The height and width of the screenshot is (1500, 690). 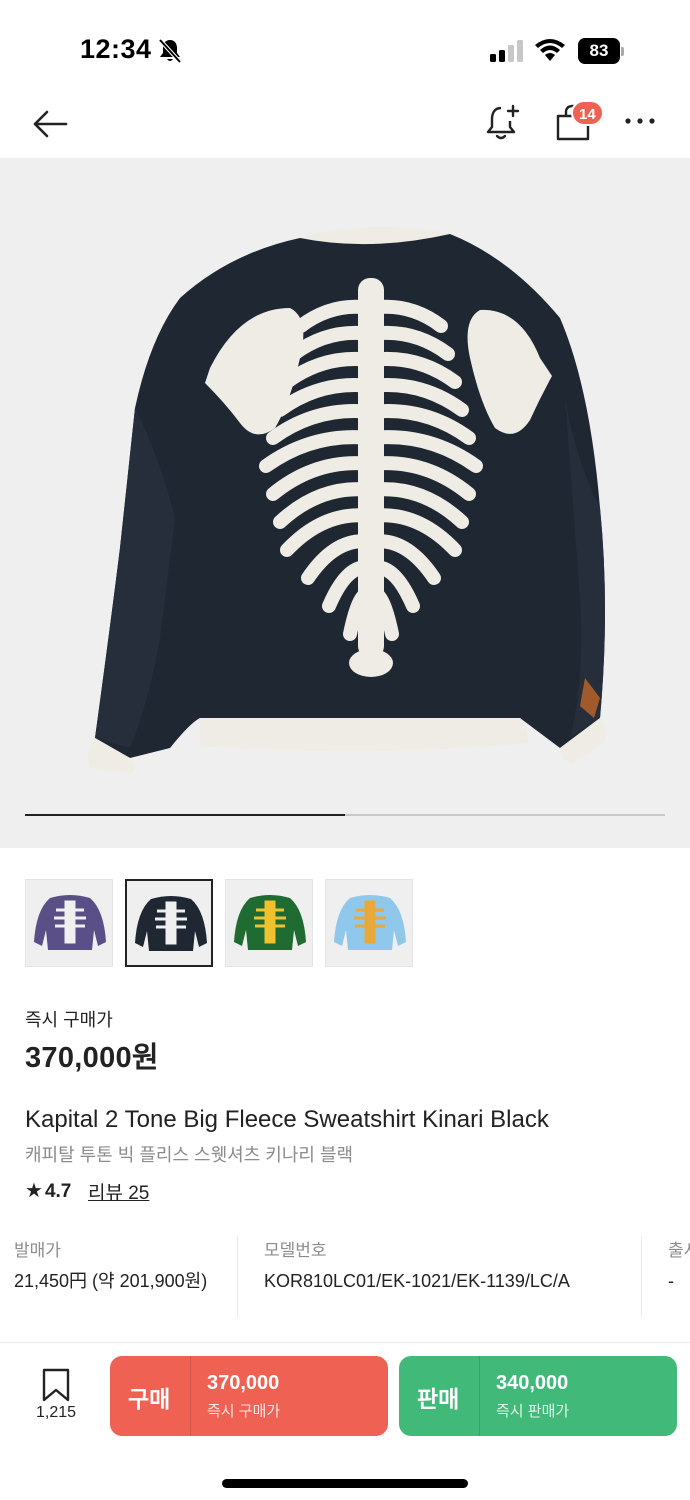 What do you see at coordinates (50, 124) in the screenshot?
I see `back-arrow-icon` at bounding box center [50, 124].